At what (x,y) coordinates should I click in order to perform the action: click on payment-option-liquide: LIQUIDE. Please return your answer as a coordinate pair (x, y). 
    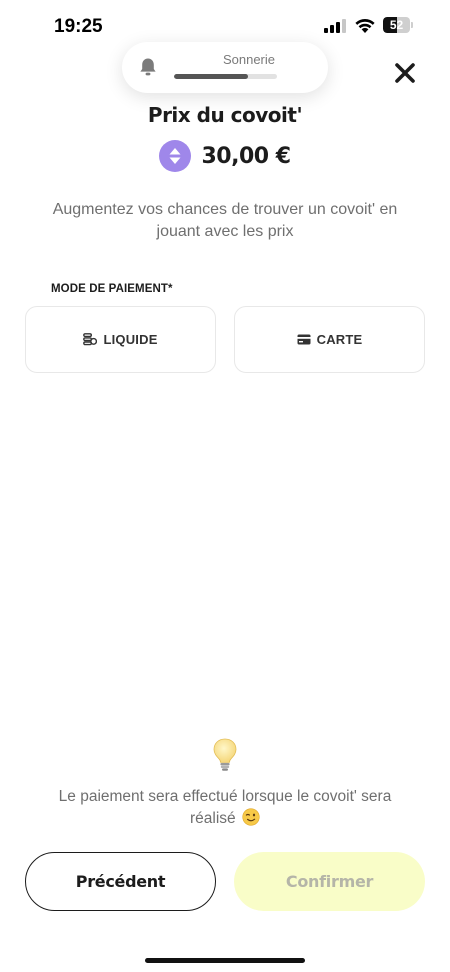
    Looking at the image, I should click on (120, 339).